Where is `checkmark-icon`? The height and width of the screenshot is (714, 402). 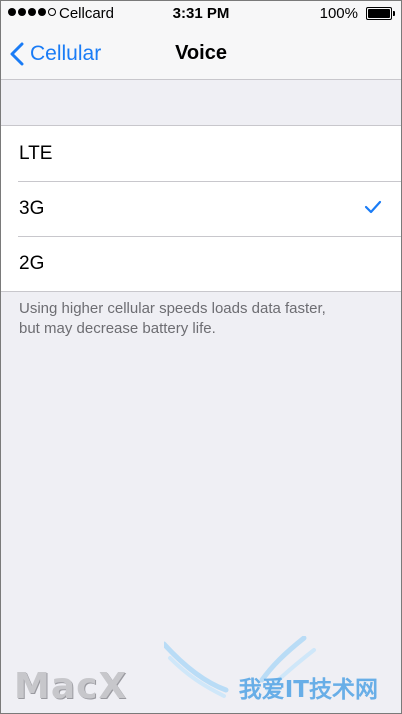 checkmark-icon is located at coordinates (373, 207).